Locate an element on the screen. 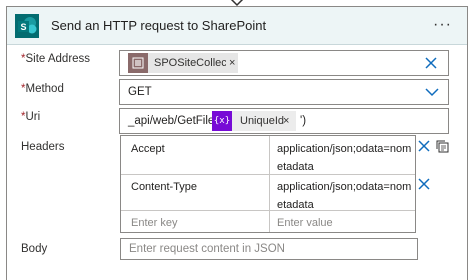  clear-icon is located at coordinates (431, 63).